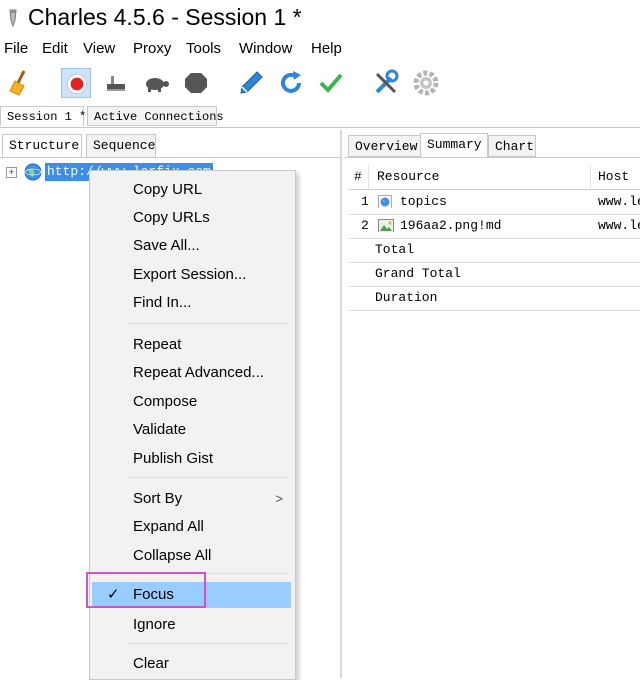  Describe the element at coordinates (99, 49) in the screenshot. I see `menu-view: View` at that location.